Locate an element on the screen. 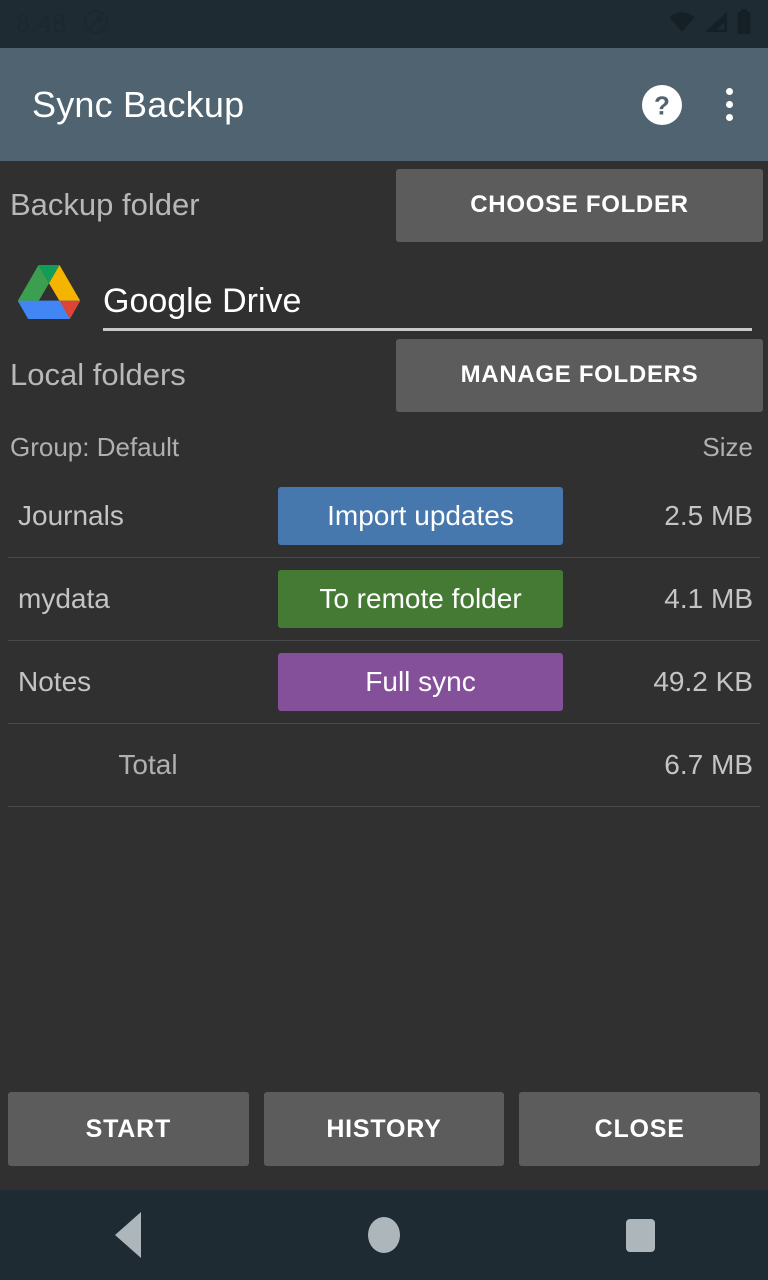  backup-folder-label: Backup folder is located at coordinates (105, 204).